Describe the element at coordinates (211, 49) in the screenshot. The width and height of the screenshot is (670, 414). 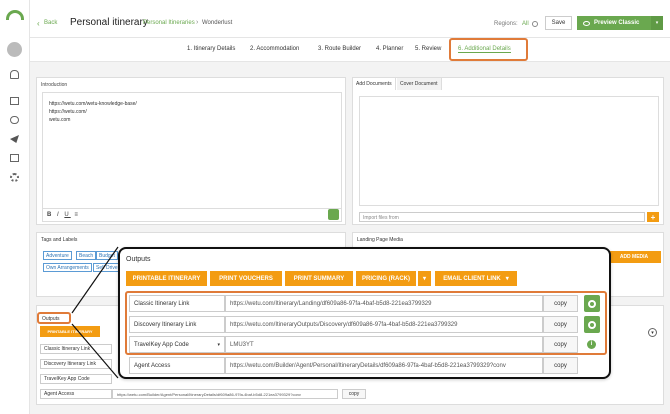
I see `step-1: 1. Itinerary Details` at that location.